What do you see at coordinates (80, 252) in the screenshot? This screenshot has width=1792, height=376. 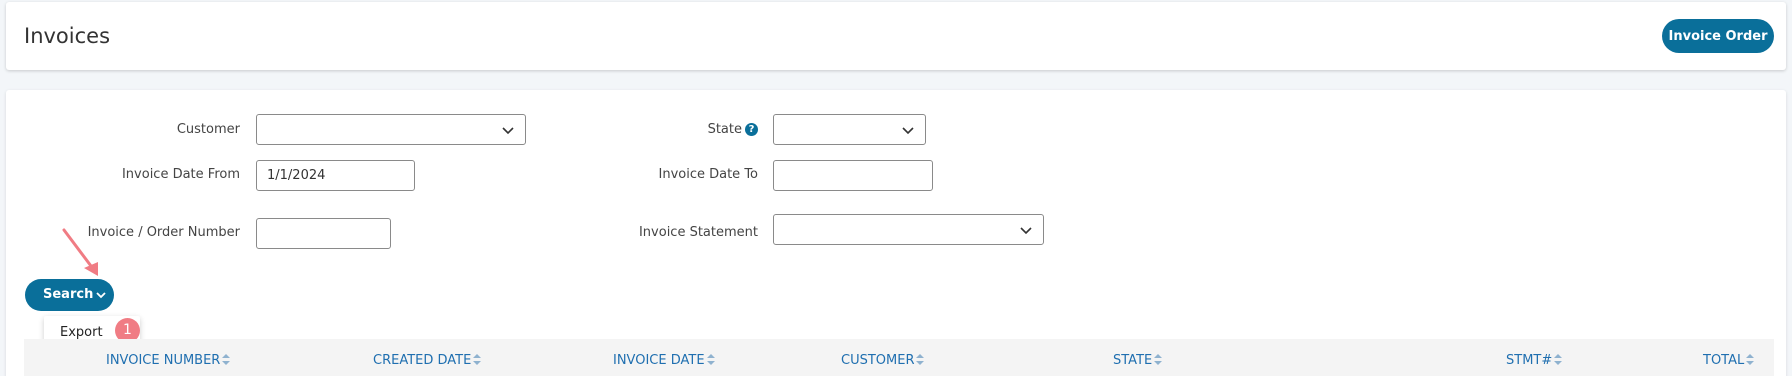 I see `annotation-arrow-icon` at bounding box center [80, 252].